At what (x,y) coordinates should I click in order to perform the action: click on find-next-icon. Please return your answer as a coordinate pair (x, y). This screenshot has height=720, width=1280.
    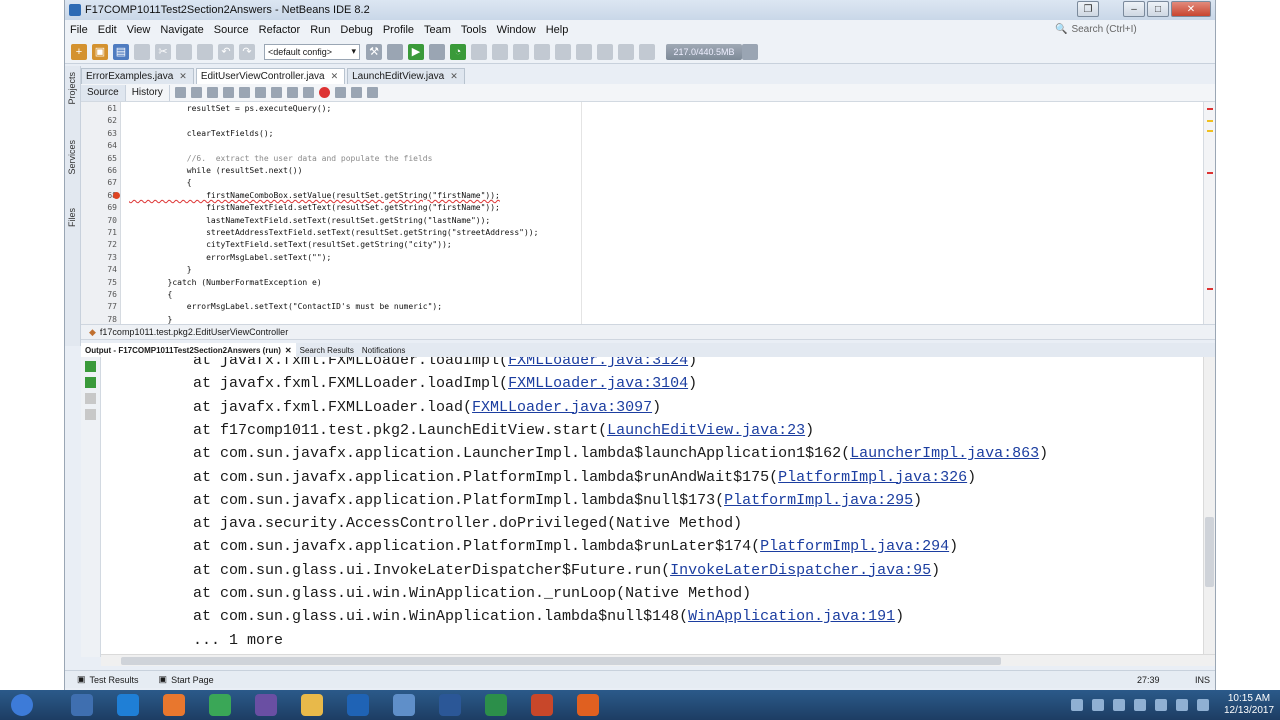
    Looking at the image, I should click on (260, 92).